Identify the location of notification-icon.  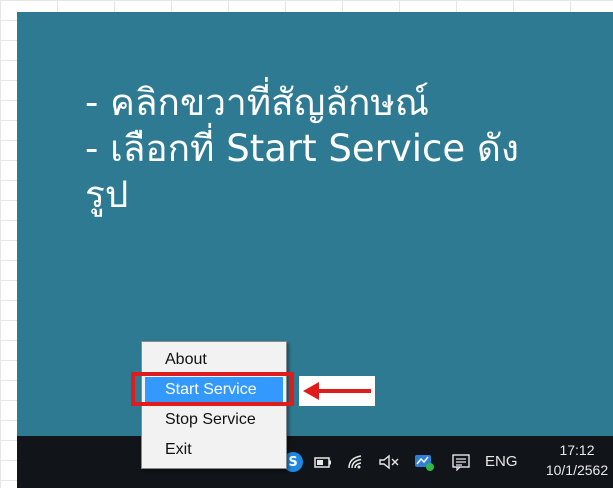
(461, 462).